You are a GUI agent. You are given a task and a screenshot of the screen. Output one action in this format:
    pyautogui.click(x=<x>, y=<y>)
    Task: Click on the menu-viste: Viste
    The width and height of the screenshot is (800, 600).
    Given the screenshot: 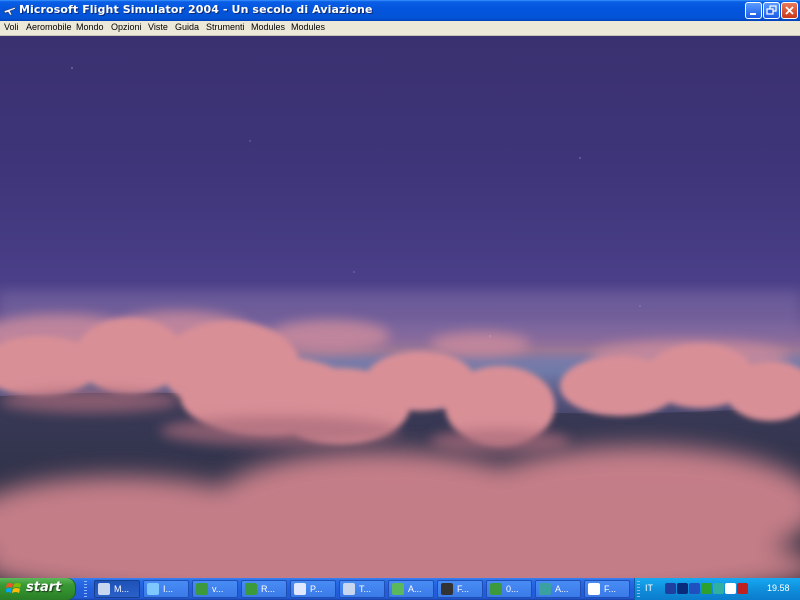 What is the action you would take?
    pyautogui.click(x=158, y=27)
    